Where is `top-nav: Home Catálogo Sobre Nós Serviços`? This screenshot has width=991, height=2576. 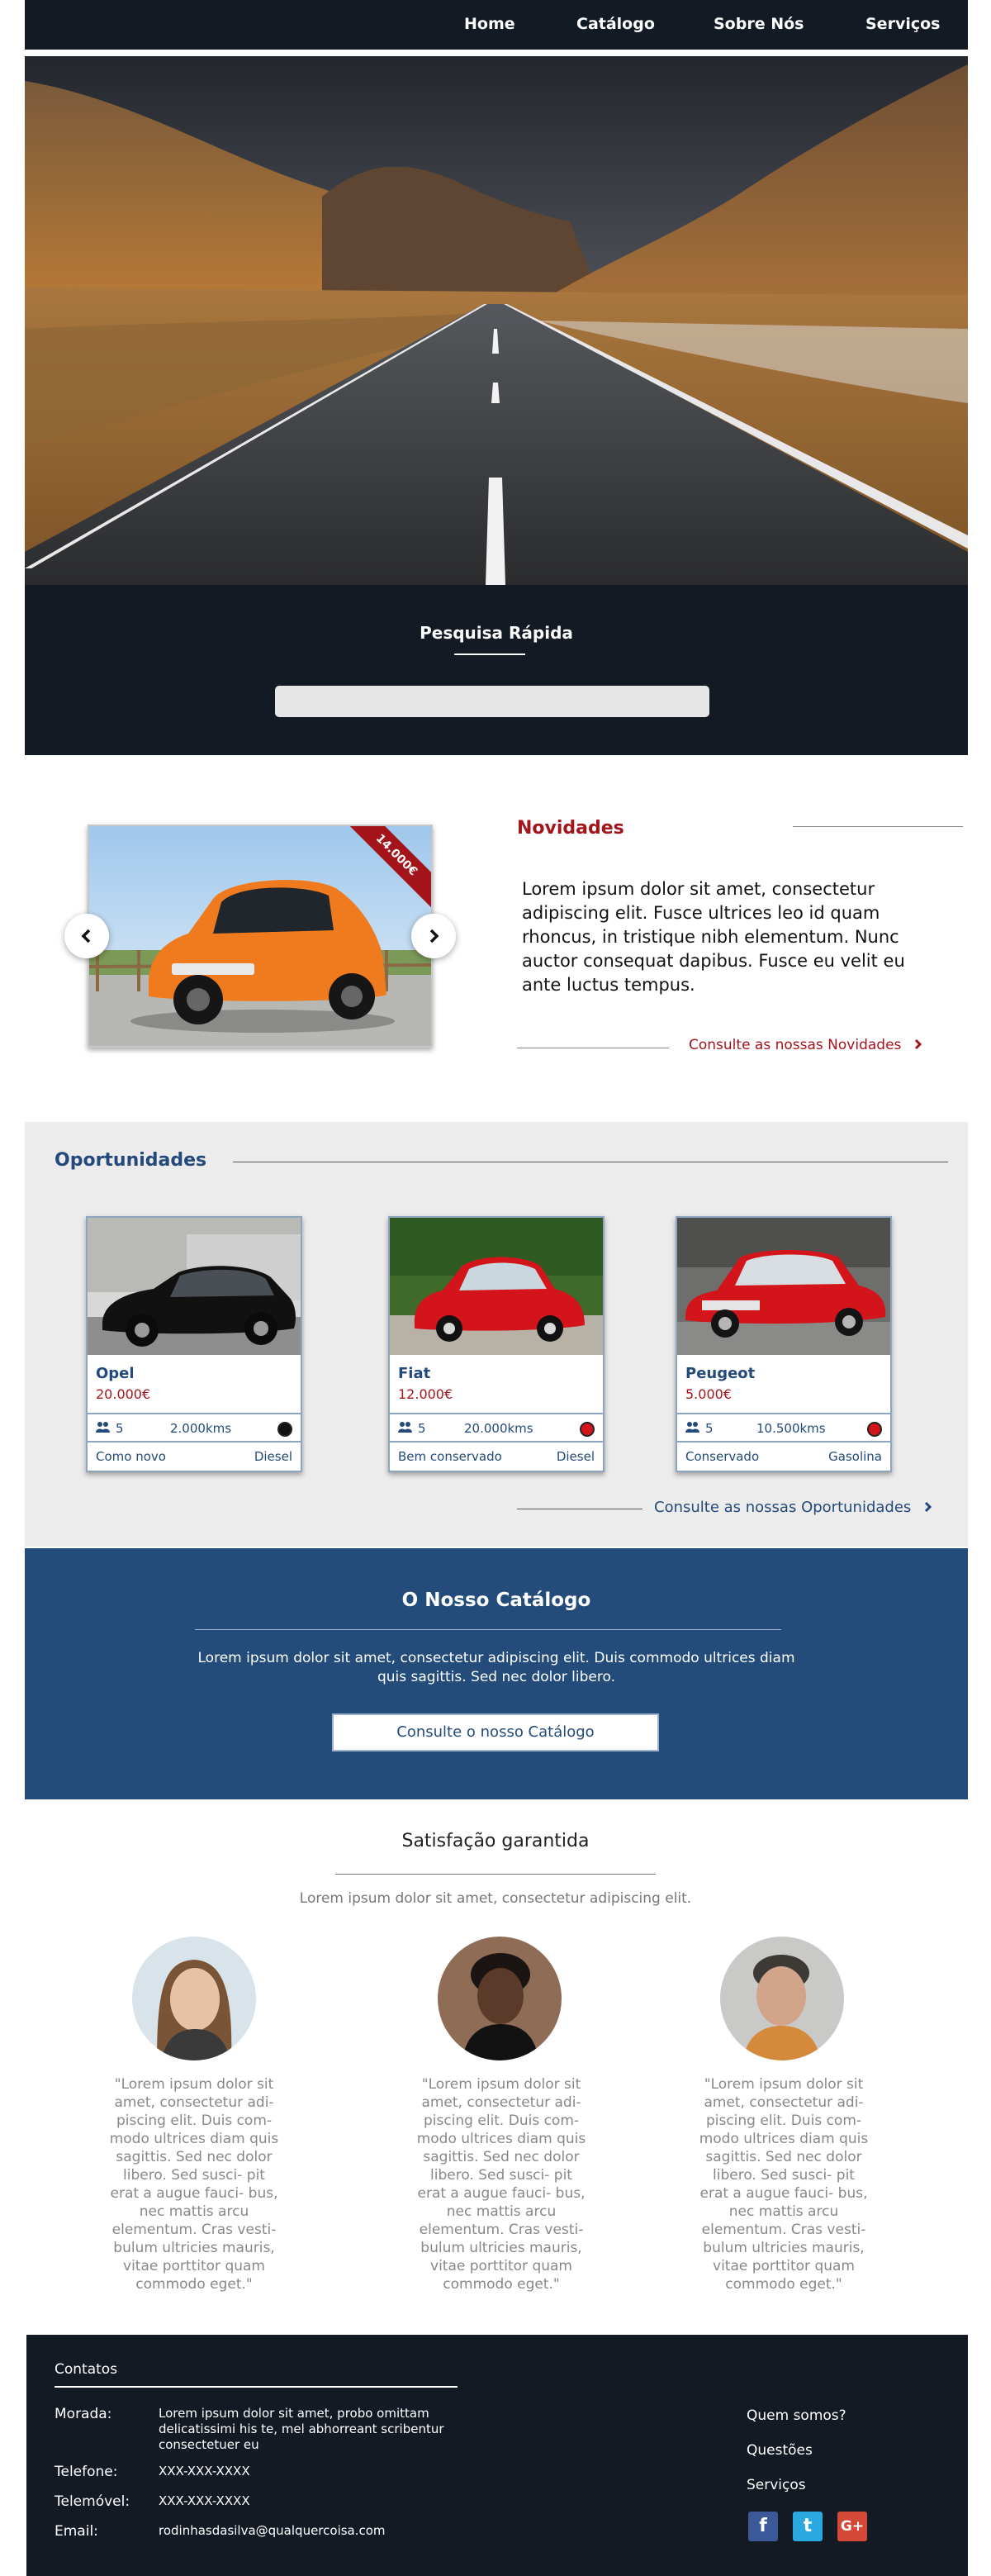
top-nav: Home Catálogo Sobre Nós Serviços is located at coordinates (496, 25).